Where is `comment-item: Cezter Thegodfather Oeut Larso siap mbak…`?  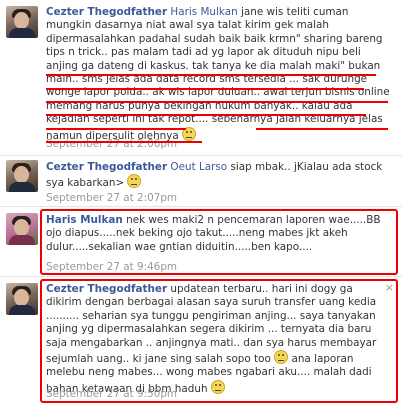 comment-item: Cezter Thegodfather Oeut Larso siap mbak… is located at coordinates (201, 181).